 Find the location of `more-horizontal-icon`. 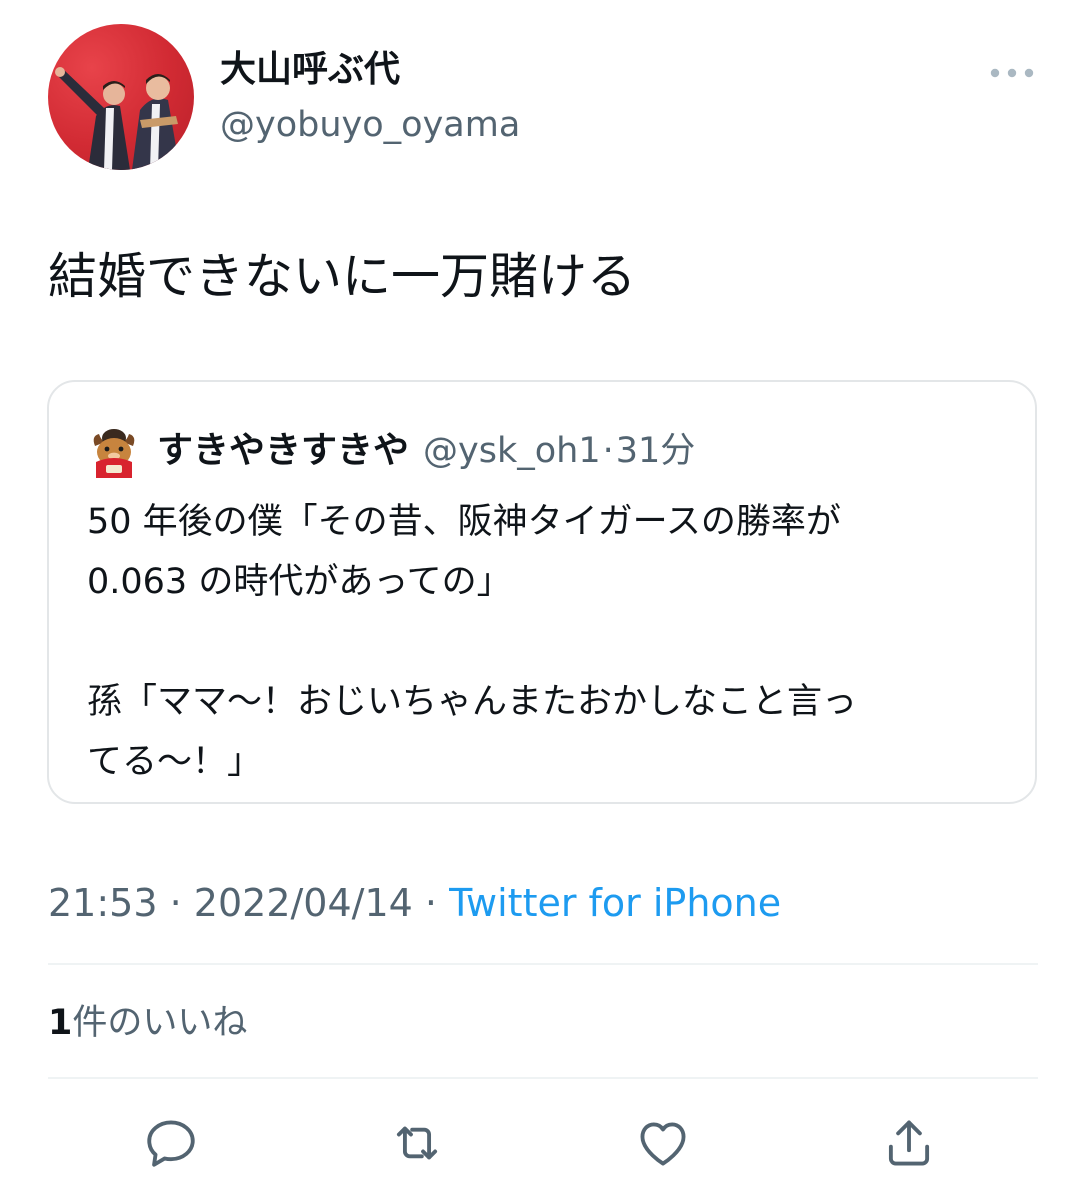

more-horizontal-icon is located at coordinates (1012, 73).